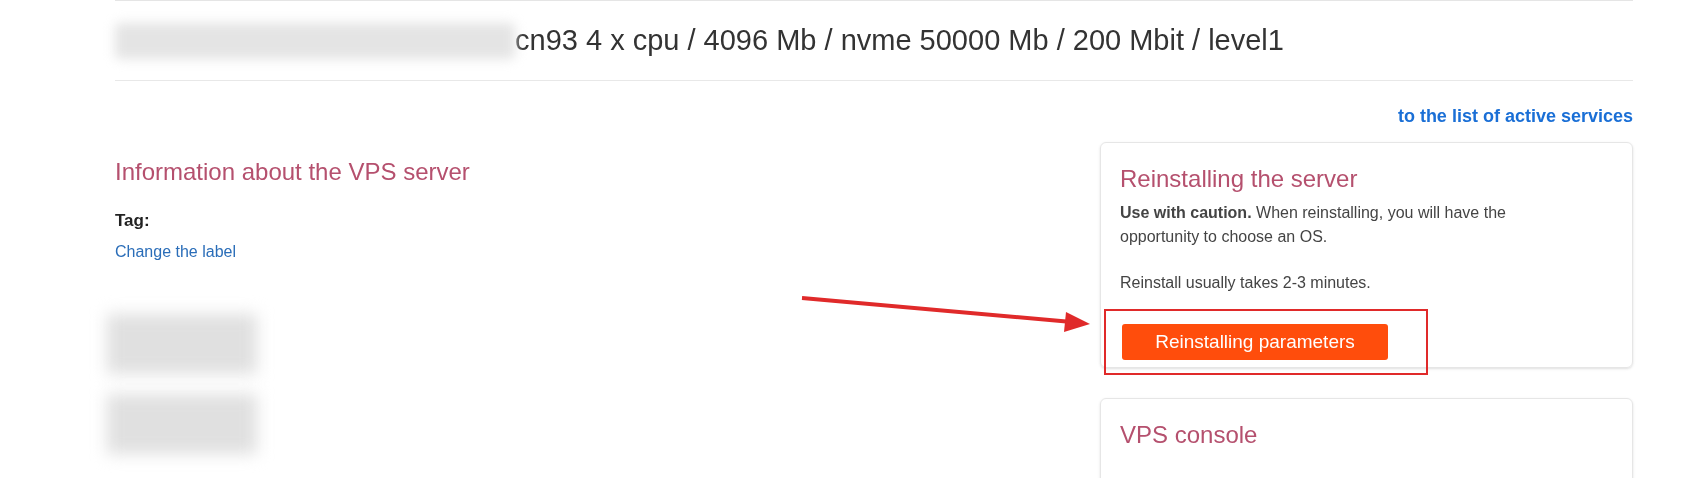  Describe the element at coordinates (1313, 225) in the screenshot. I see `caution-text: Use with caution. When reinstalling, you will have the opportunity to choose an OS.` at that location.